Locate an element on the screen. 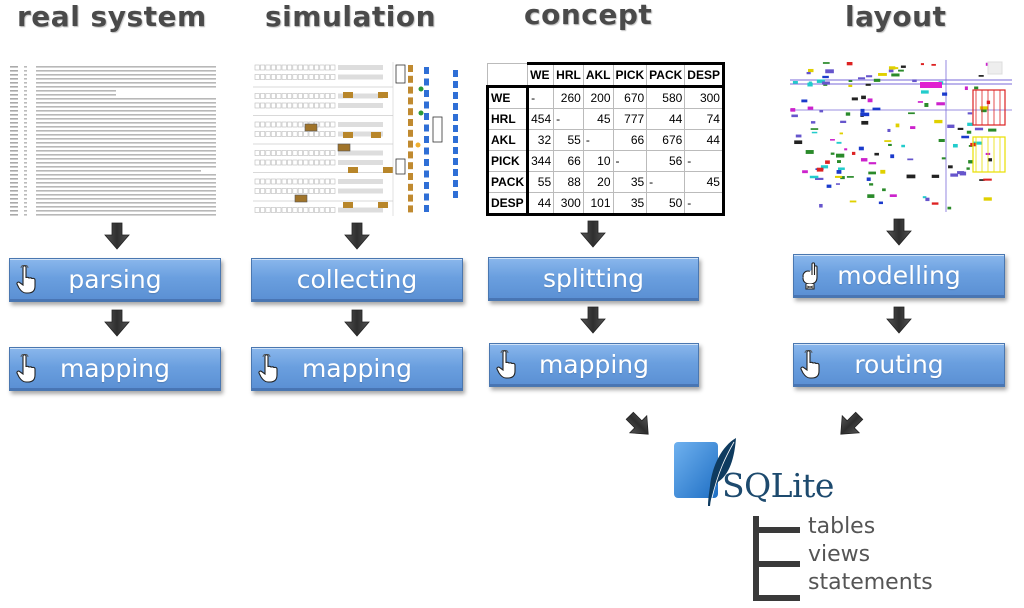 The width and height of the screenshot is (1024, 608). matrix-cell: 344 is located at coordinates (541, 161).